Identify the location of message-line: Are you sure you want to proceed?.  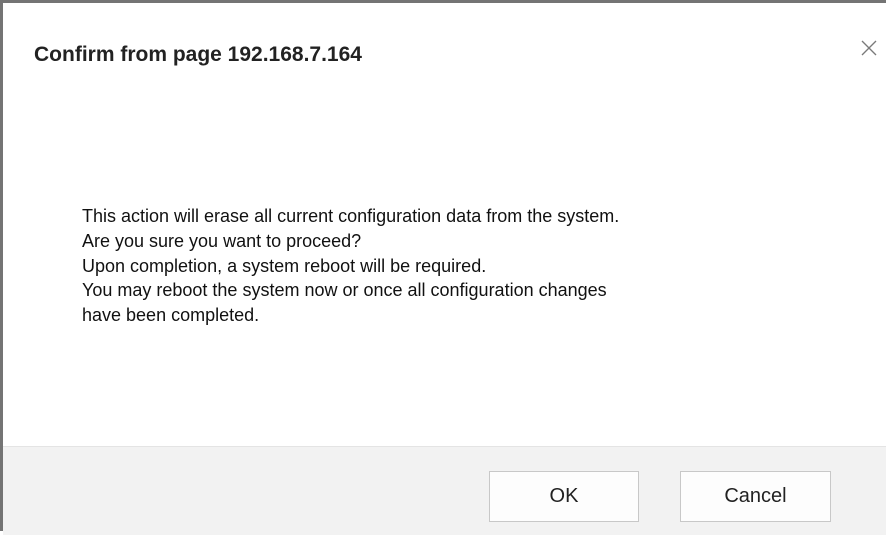
(222, 240).